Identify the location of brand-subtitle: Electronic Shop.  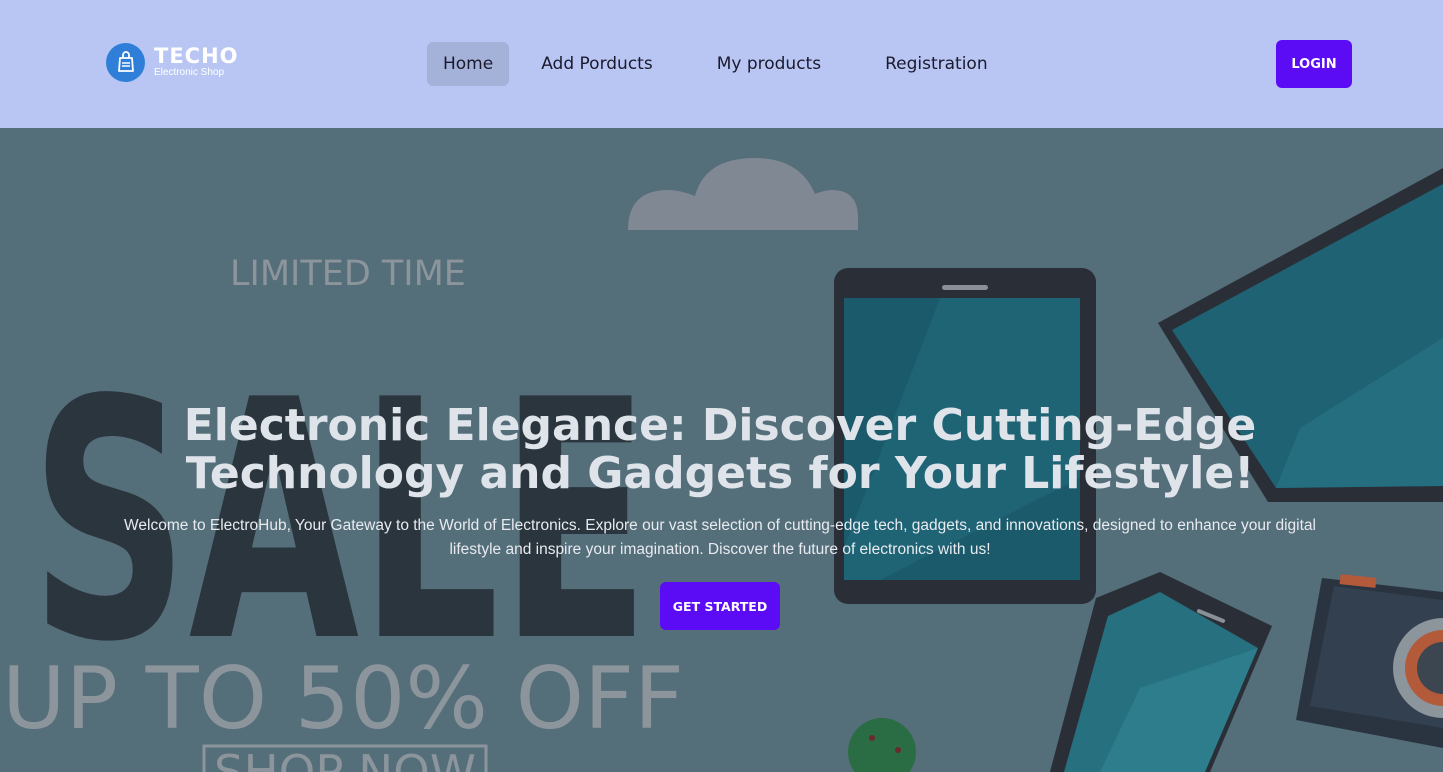
(189, 72).